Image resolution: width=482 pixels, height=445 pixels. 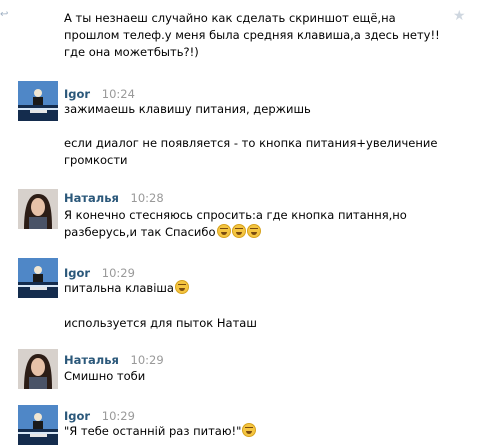 What do you see at coordinates (105, 376) in the screenshot?
I see `message-line: Смишно тоби` at bounding box center [105, 376].